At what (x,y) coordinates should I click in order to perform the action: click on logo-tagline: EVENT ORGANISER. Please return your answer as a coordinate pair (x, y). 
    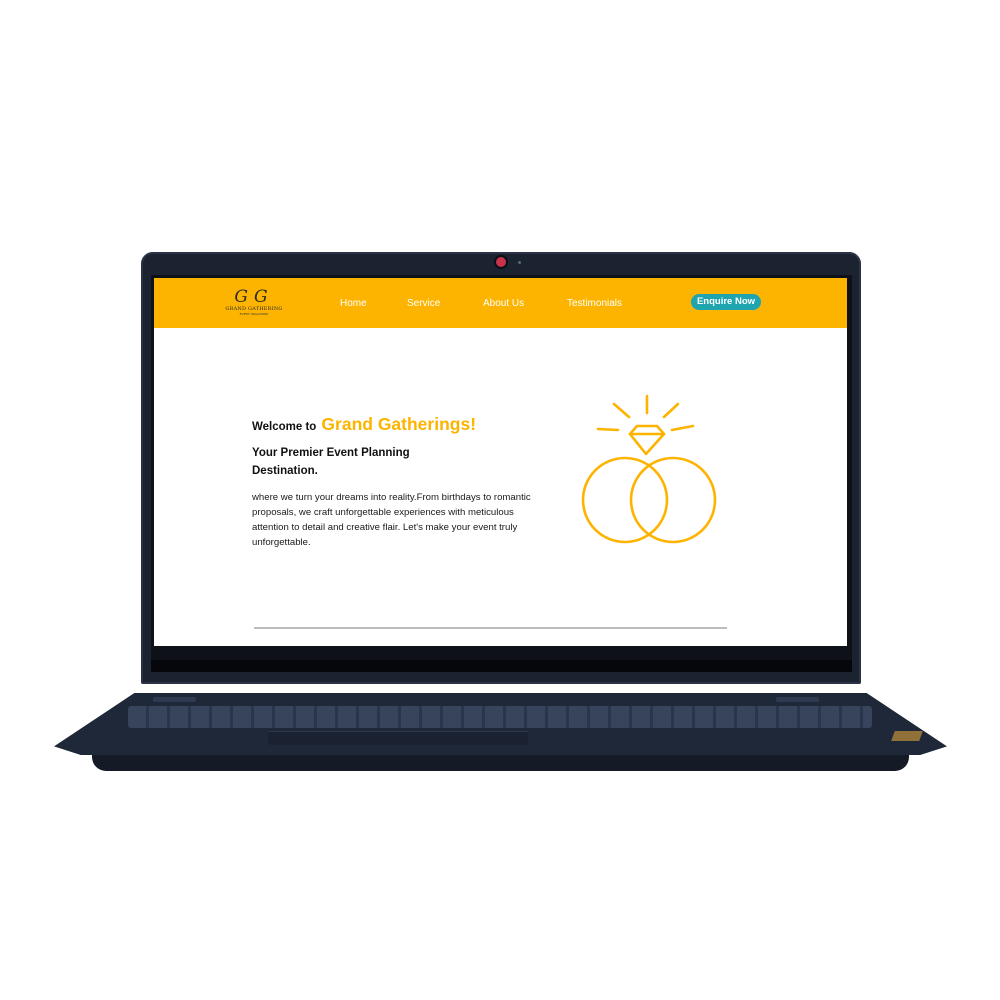
    Looking at the image, I should click on (254, 314).